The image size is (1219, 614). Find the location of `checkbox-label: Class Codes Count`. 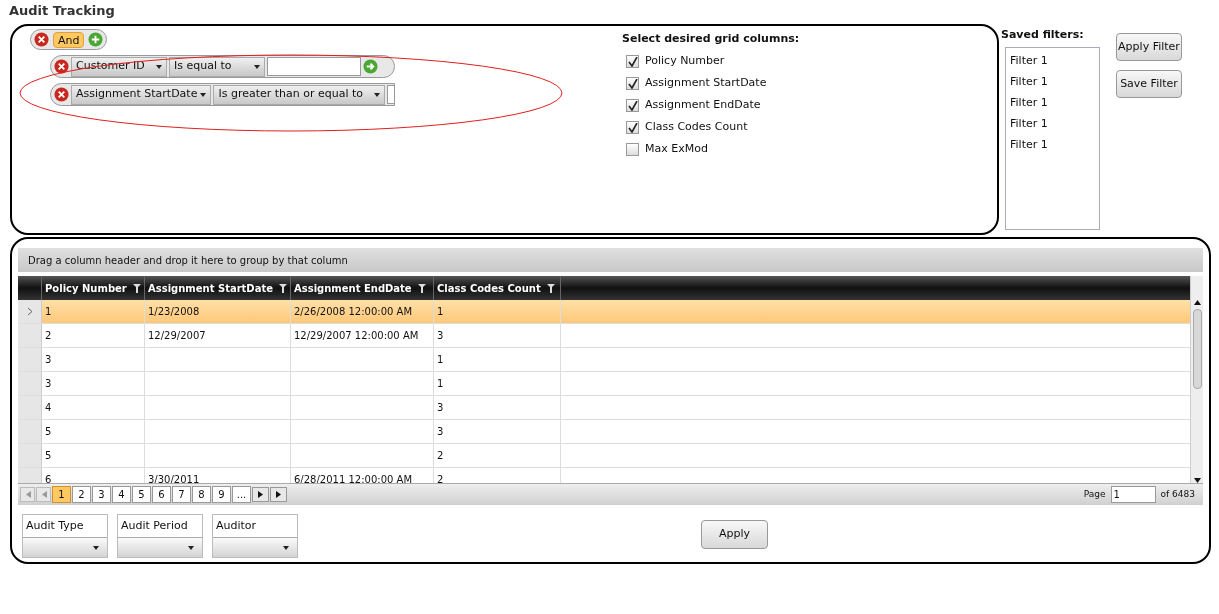

checkbox-label: Class Codes Count is located at coordinates (696, 127).